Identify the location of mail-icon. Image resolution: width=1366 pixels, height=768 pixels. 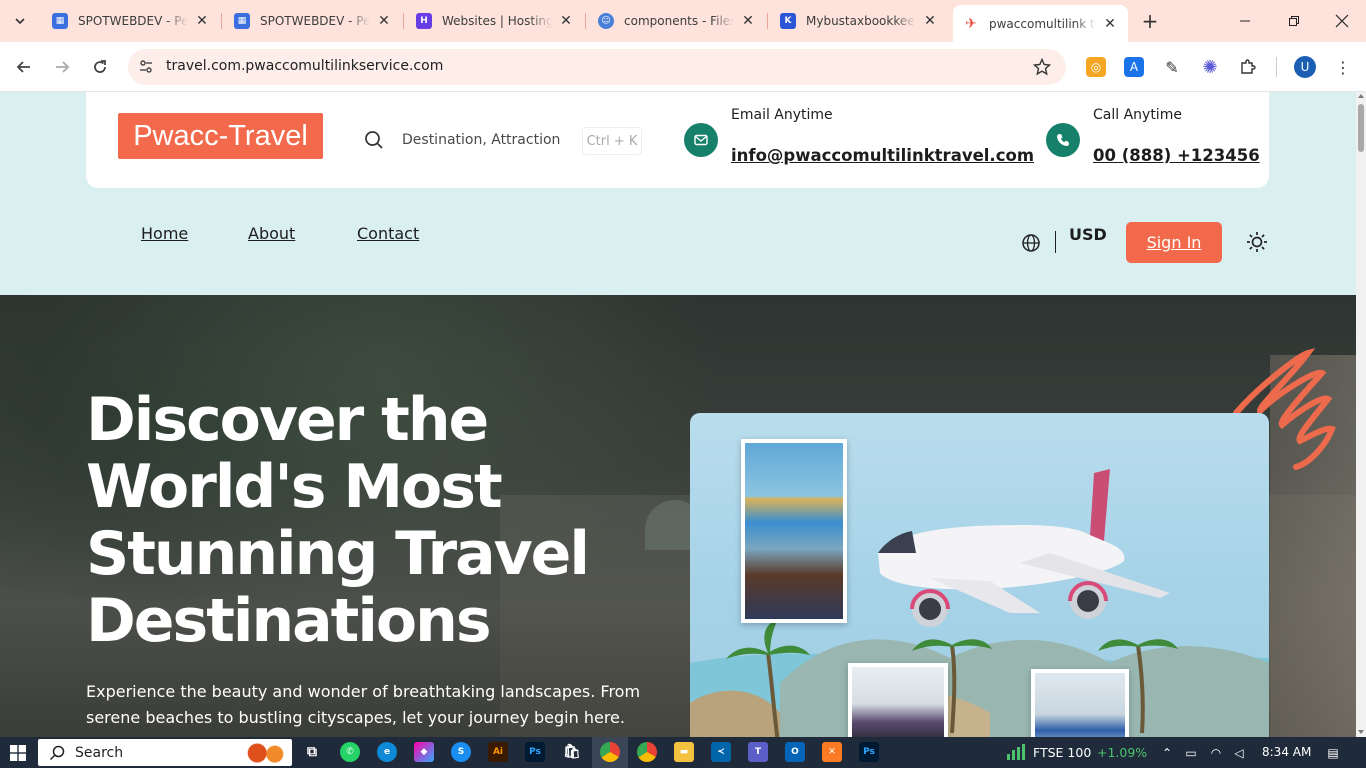
(701, 140).